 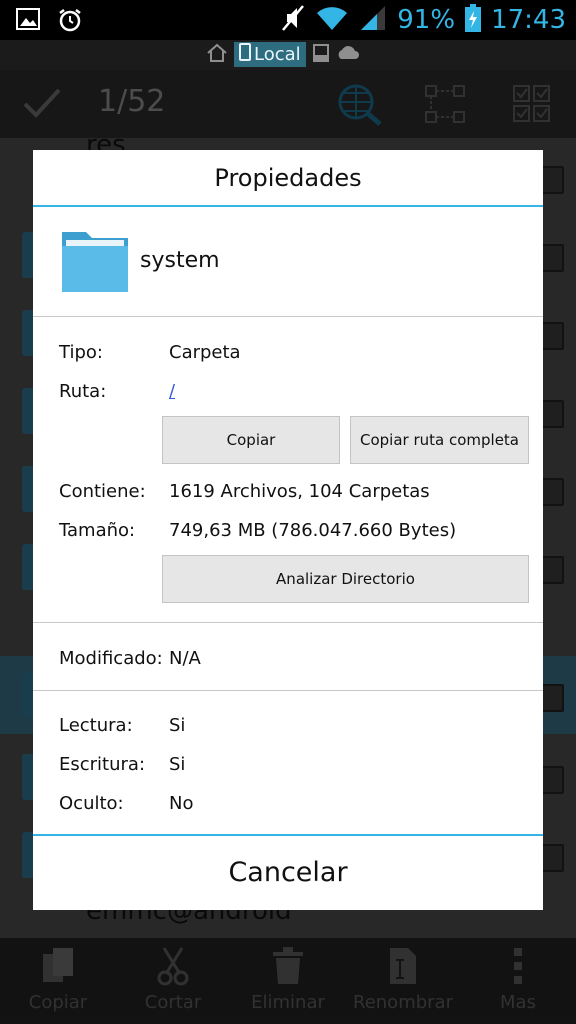 I want to click on alarm-icon, so click(x=70, y=22).